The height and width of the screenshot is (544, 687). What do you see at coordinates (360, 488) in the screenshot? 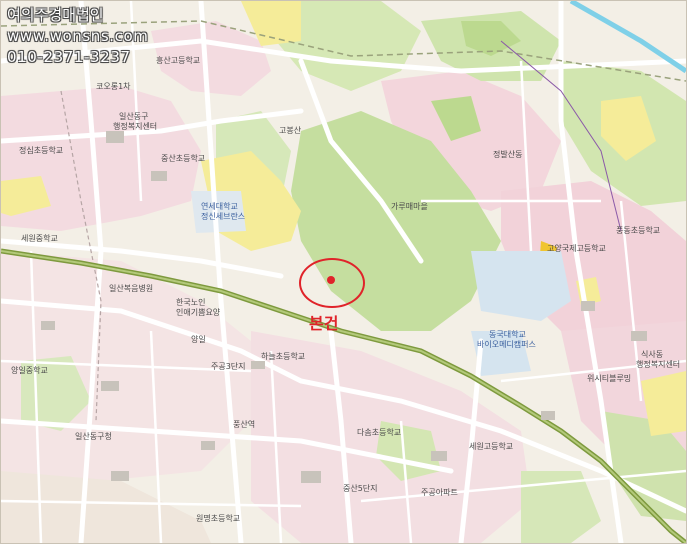
I see `place-label: 중산5단지` at bounding box center [360, 488].